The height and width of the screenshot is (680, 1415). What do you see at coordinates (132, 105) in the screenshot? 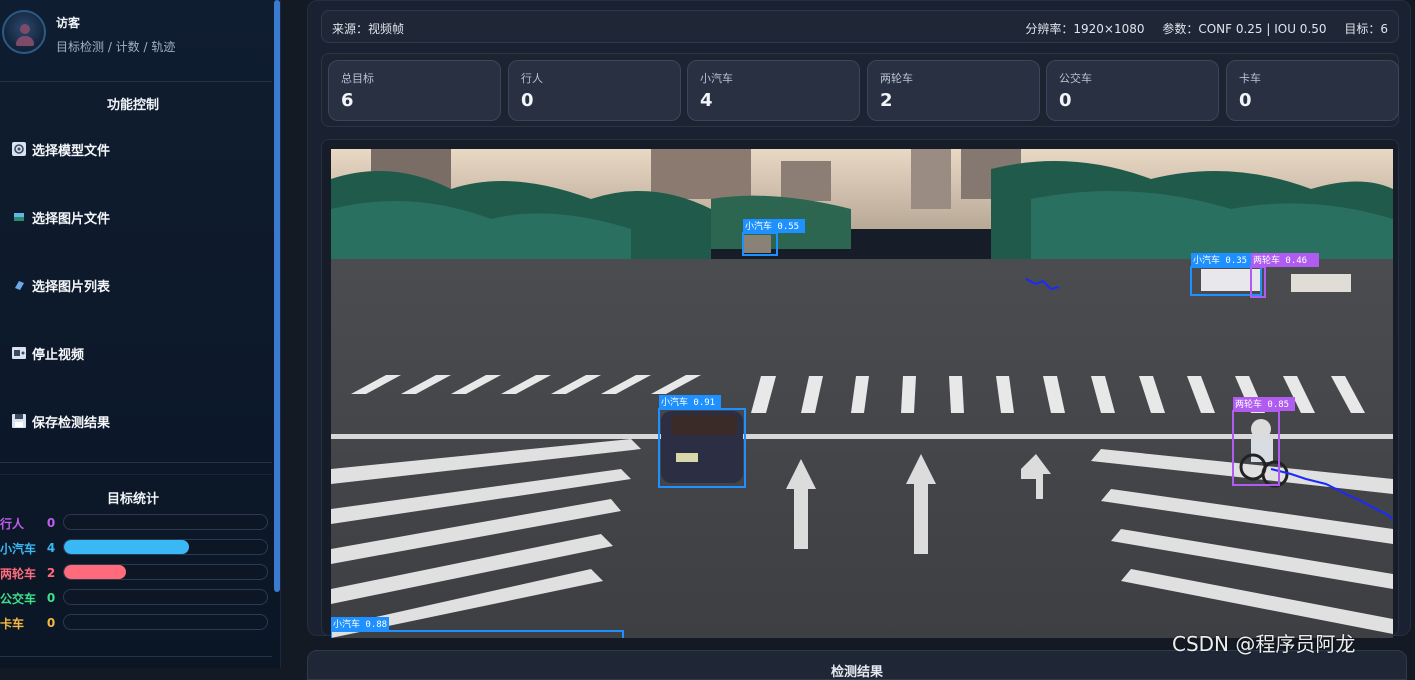
I see `controls-title: 功能控制` at bounding box center [132, 105].